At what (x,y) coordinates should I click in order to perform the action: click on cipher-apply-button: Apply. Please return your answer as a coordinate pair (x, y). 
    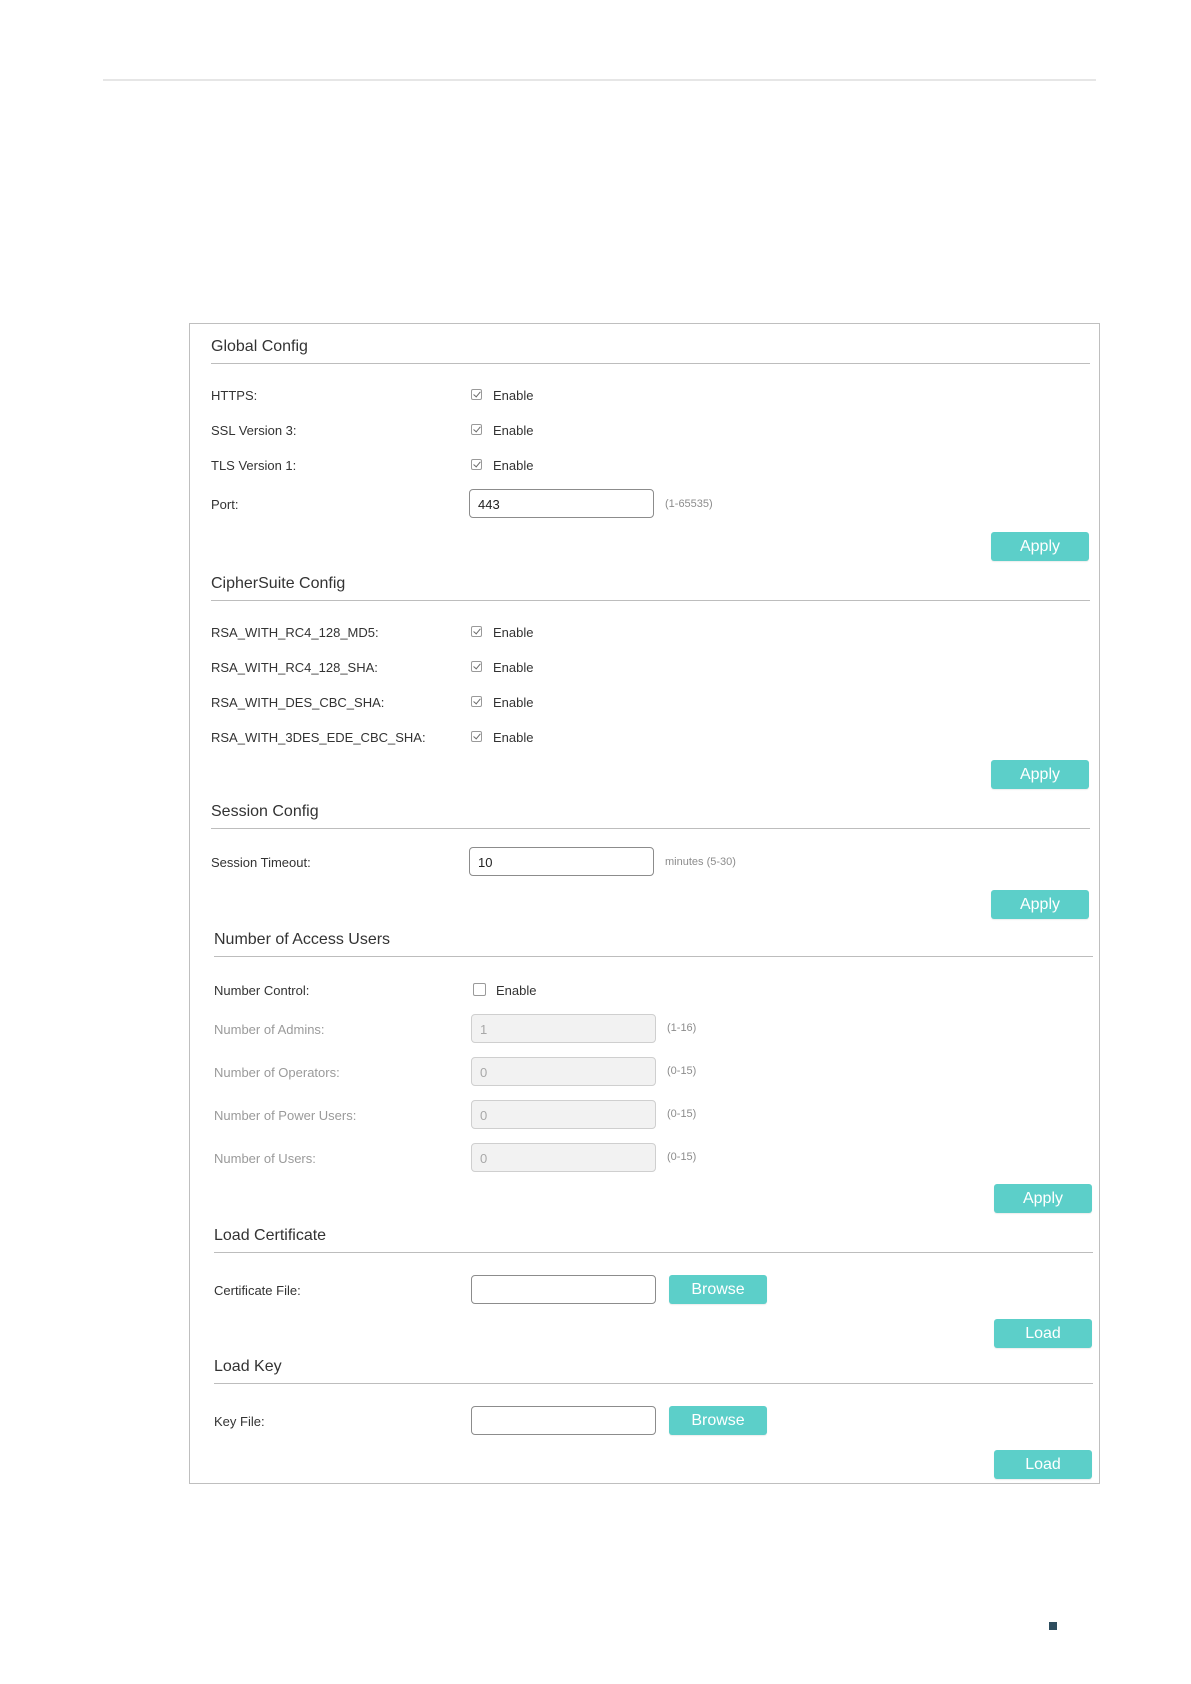
    Looking at the image, I should click on (1040, 774).